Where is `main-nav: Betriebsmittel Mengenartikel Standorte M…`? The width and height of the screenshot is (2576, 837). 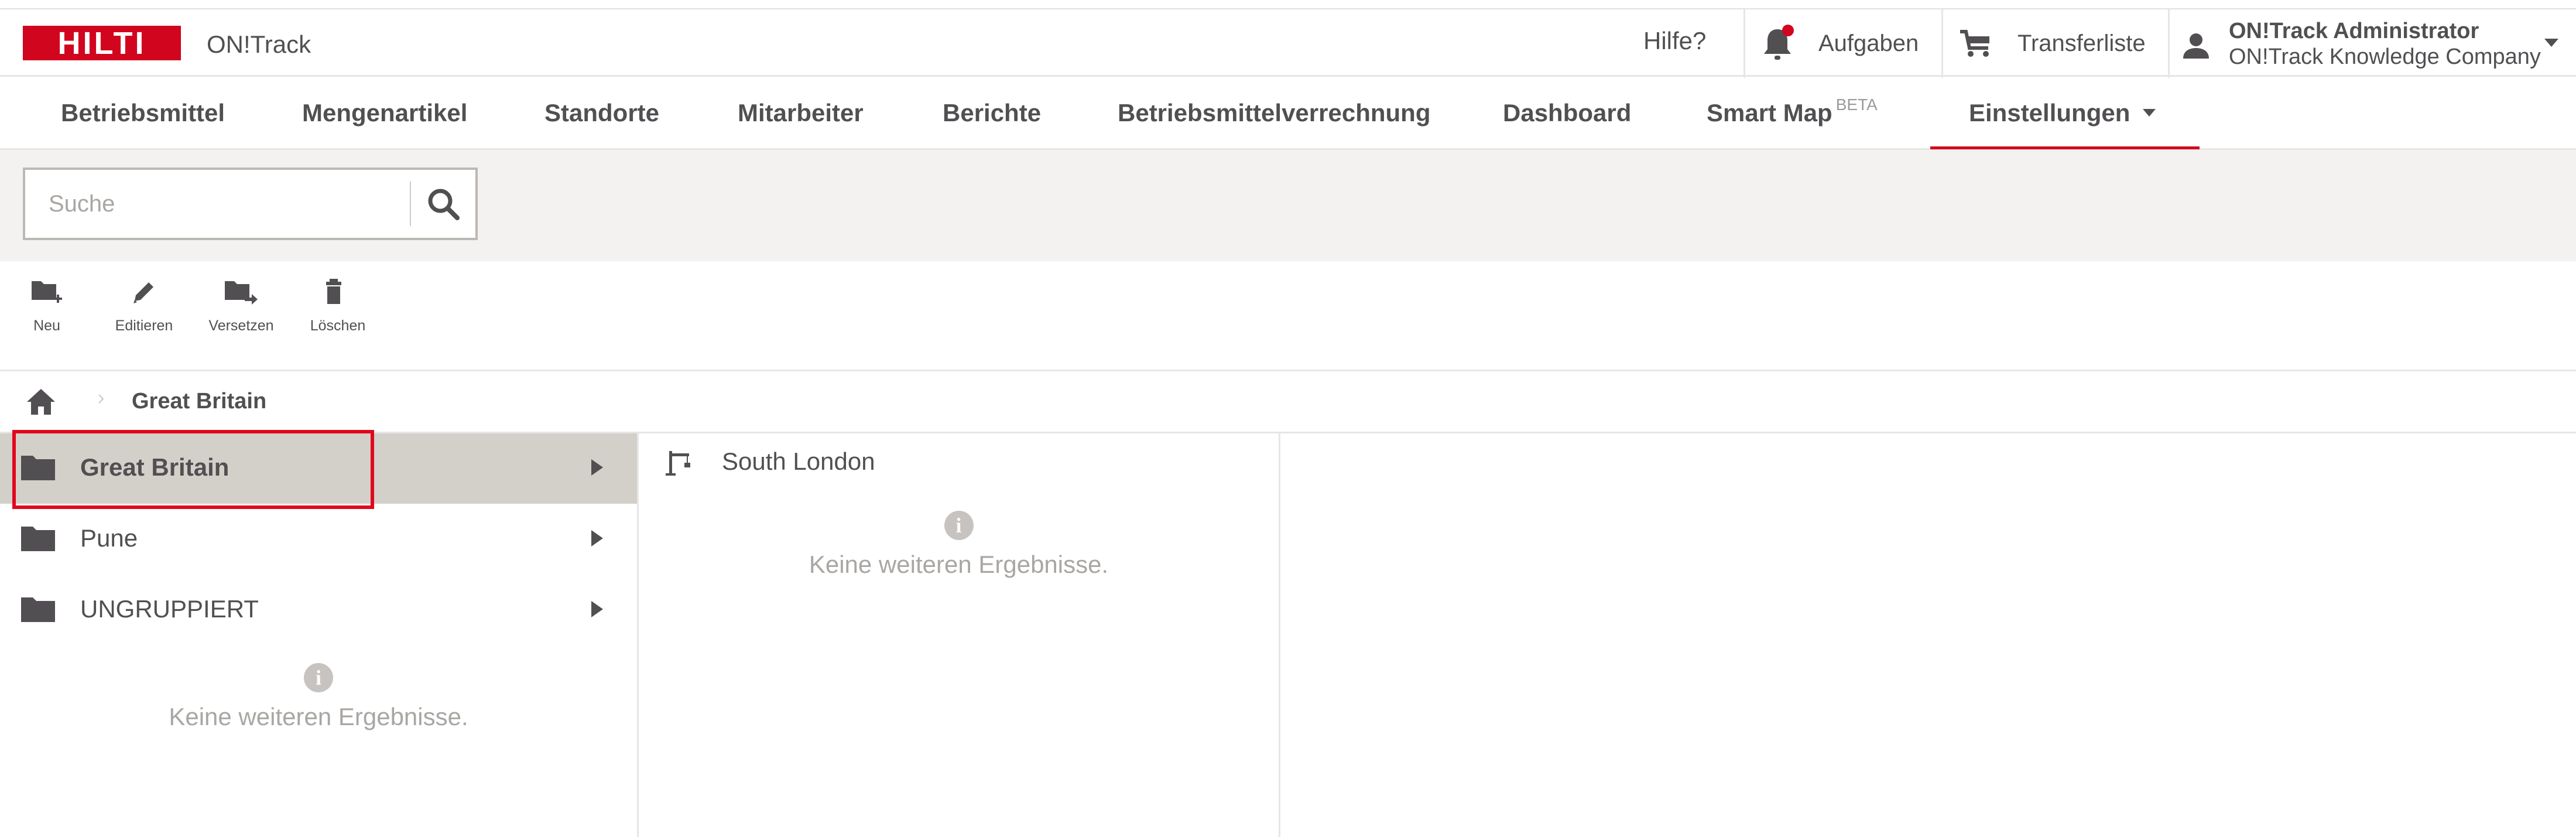
main-nav: Betriebsmittel Mengenartikel Standorte M… is located at coordinates (1288, 113).